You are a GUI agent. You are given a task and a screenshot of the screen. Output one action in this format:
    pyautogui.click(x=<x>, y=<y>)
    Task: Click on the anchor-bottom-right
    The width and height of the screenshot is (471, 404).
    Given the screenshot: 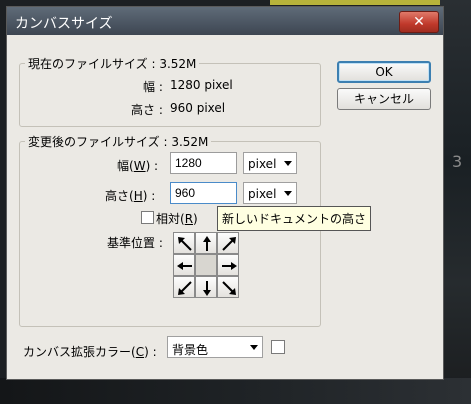 What is the action you would take?
    pyautogui.click(x=228, y=287)
    